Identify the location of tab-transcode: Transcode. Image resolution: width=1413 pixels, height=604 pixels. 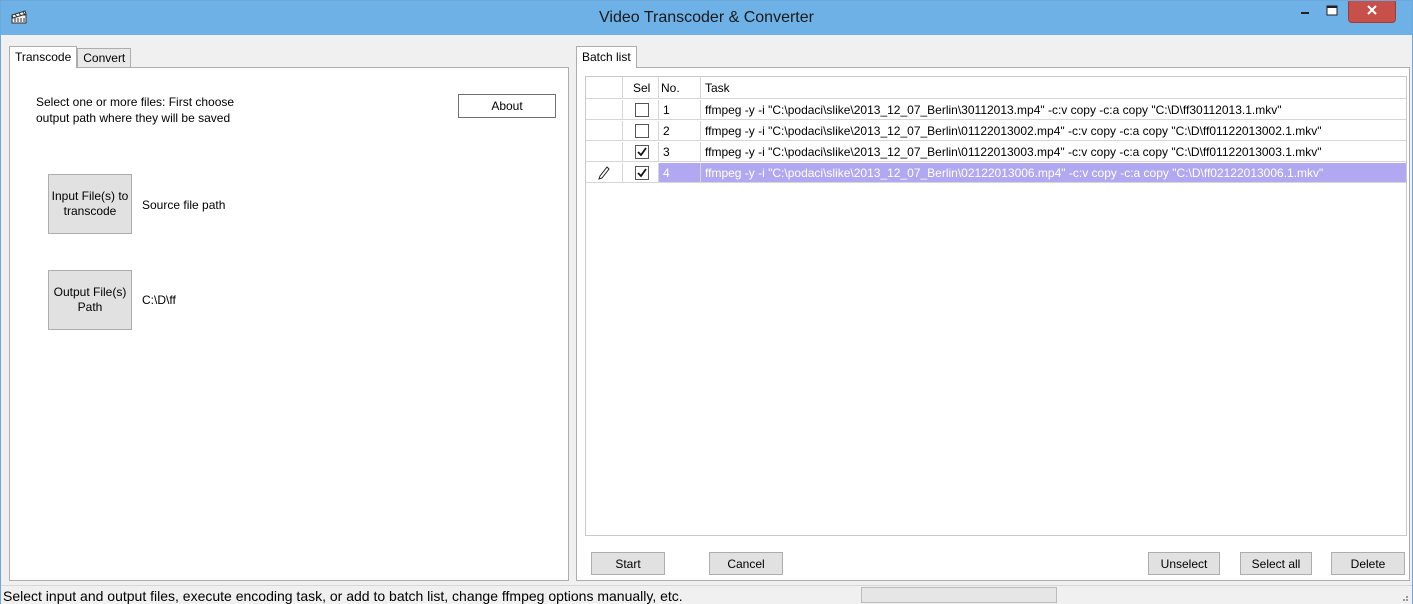
(43, 57).